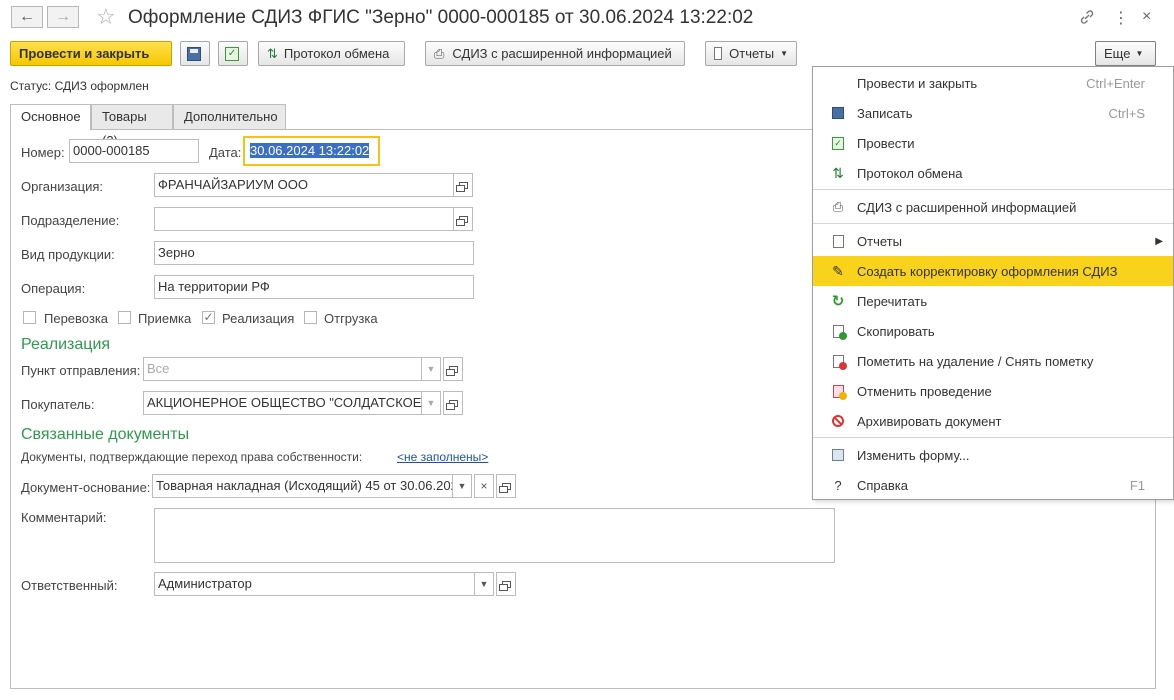  What do you see at coordinates (993, 207) in the screenshot?
I see `menu-item-sdiz-extended: ⎙ СДИЗ с расширенной информацией` at bounding box center [993, 207].